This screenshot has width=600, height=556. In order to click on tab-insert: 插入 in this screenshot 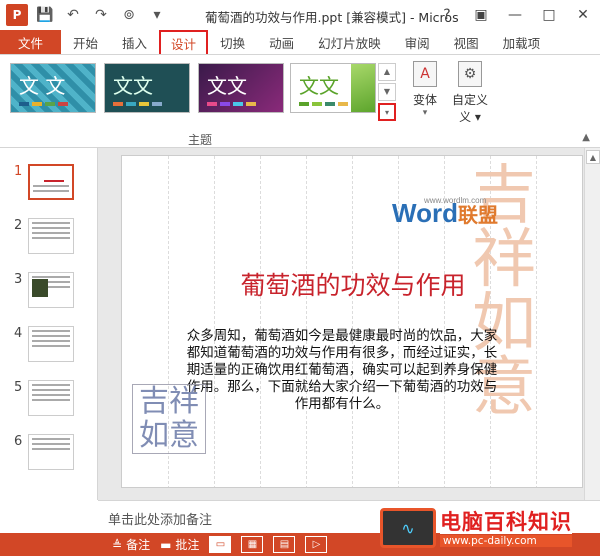, I will do `click(134, 42)`.